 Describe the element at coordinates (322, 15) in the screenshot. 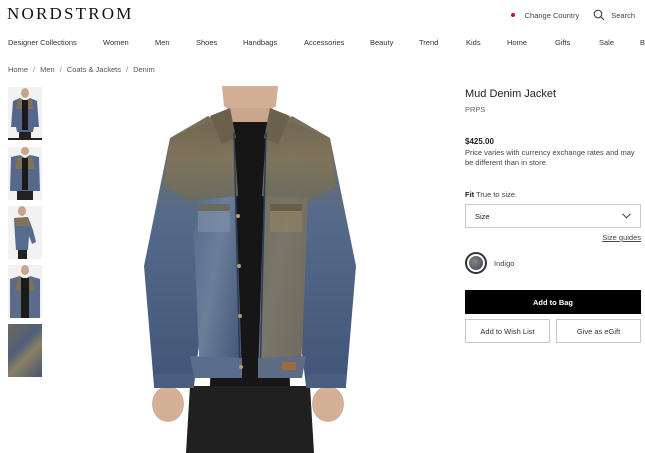

I see `site-header: NORDSTROM Change Country Search` at that location.